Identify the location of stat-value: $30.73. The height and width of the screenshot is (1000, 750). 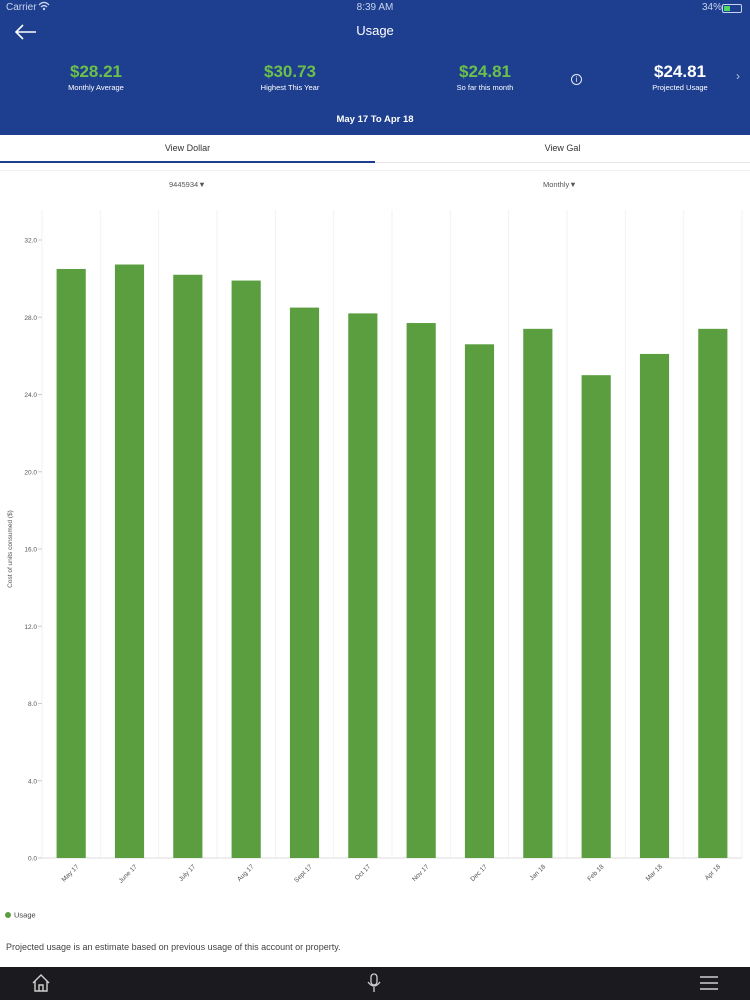
(290, 71).